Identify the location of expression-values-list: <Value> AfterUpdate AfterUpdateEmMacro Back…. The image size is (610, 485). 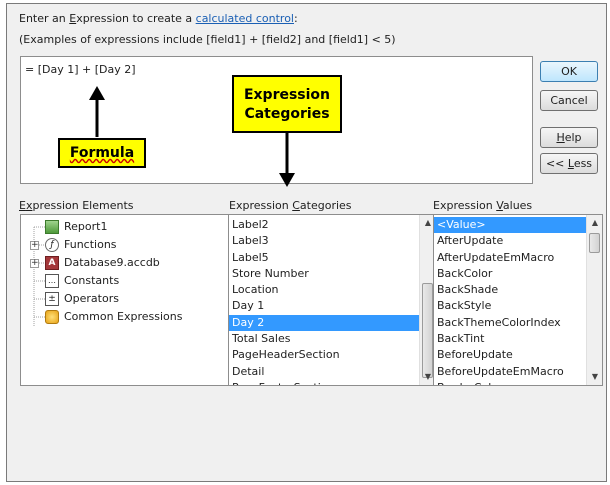
(518, 300).